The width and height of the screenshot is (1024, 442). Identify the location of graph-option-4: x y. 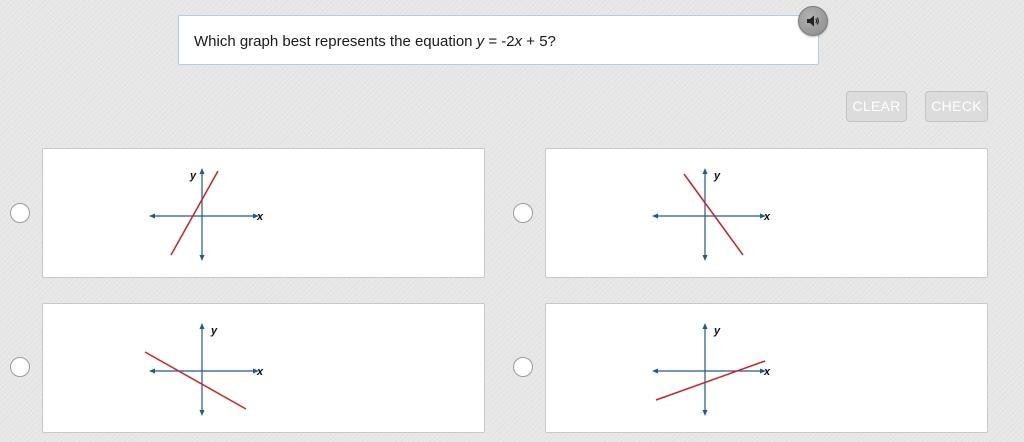
(711, 369).